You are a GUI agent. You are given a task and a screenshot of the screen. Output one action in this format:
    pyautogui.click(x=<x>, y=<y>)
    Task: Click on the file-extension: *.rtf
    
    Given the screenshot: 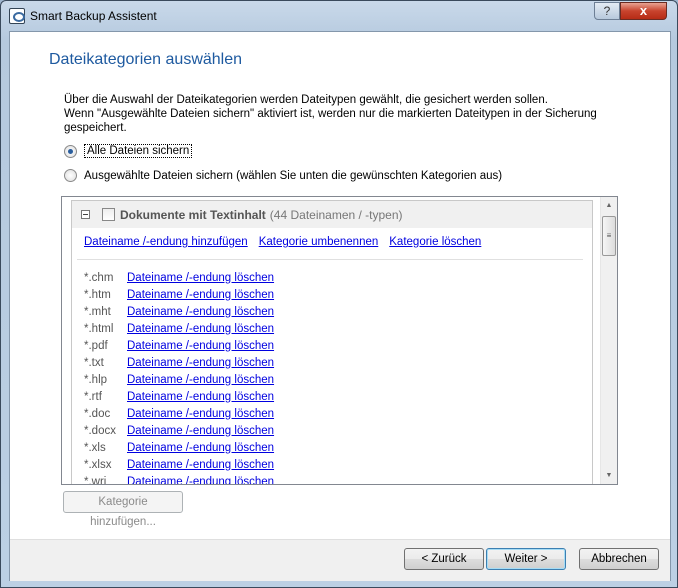 What is the action you would take?
    pyautogui.click(x=93, y=396)
    